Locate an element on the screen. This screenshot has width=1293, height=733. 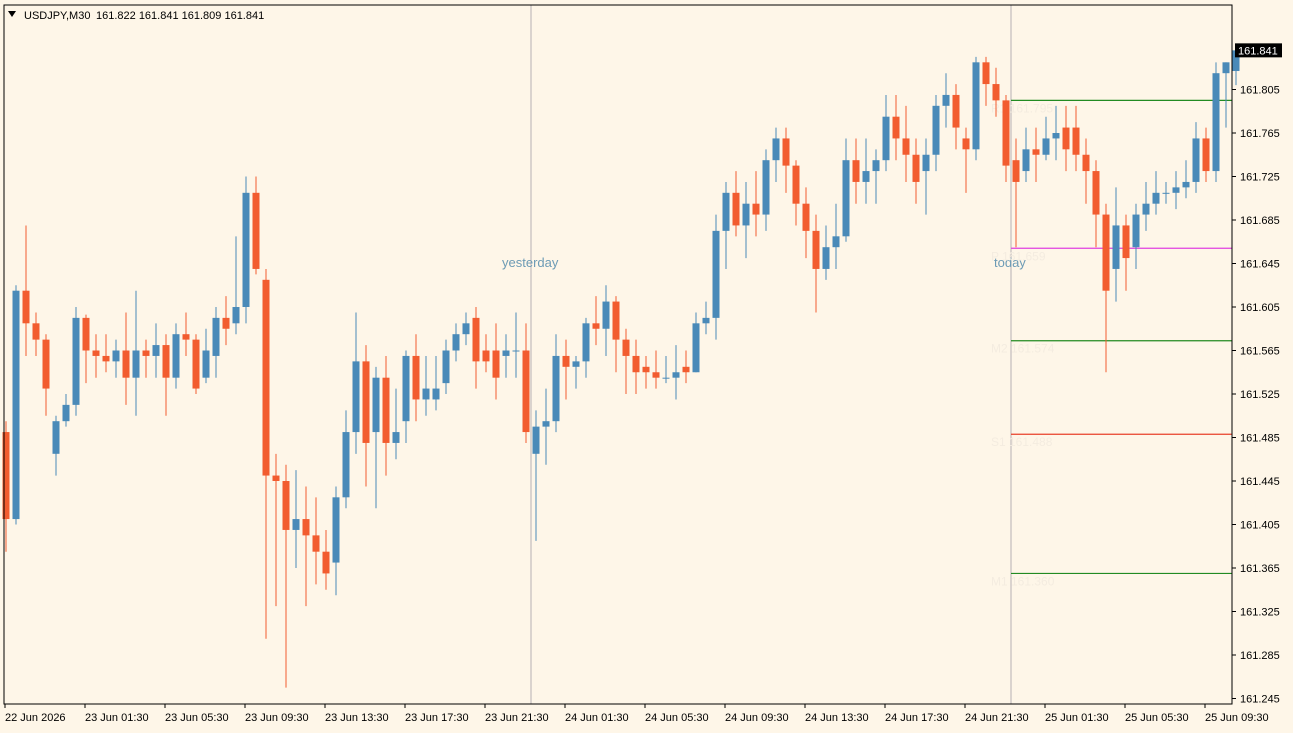
y-tick-label: 161.565 is located at coordinates (1260, 352).